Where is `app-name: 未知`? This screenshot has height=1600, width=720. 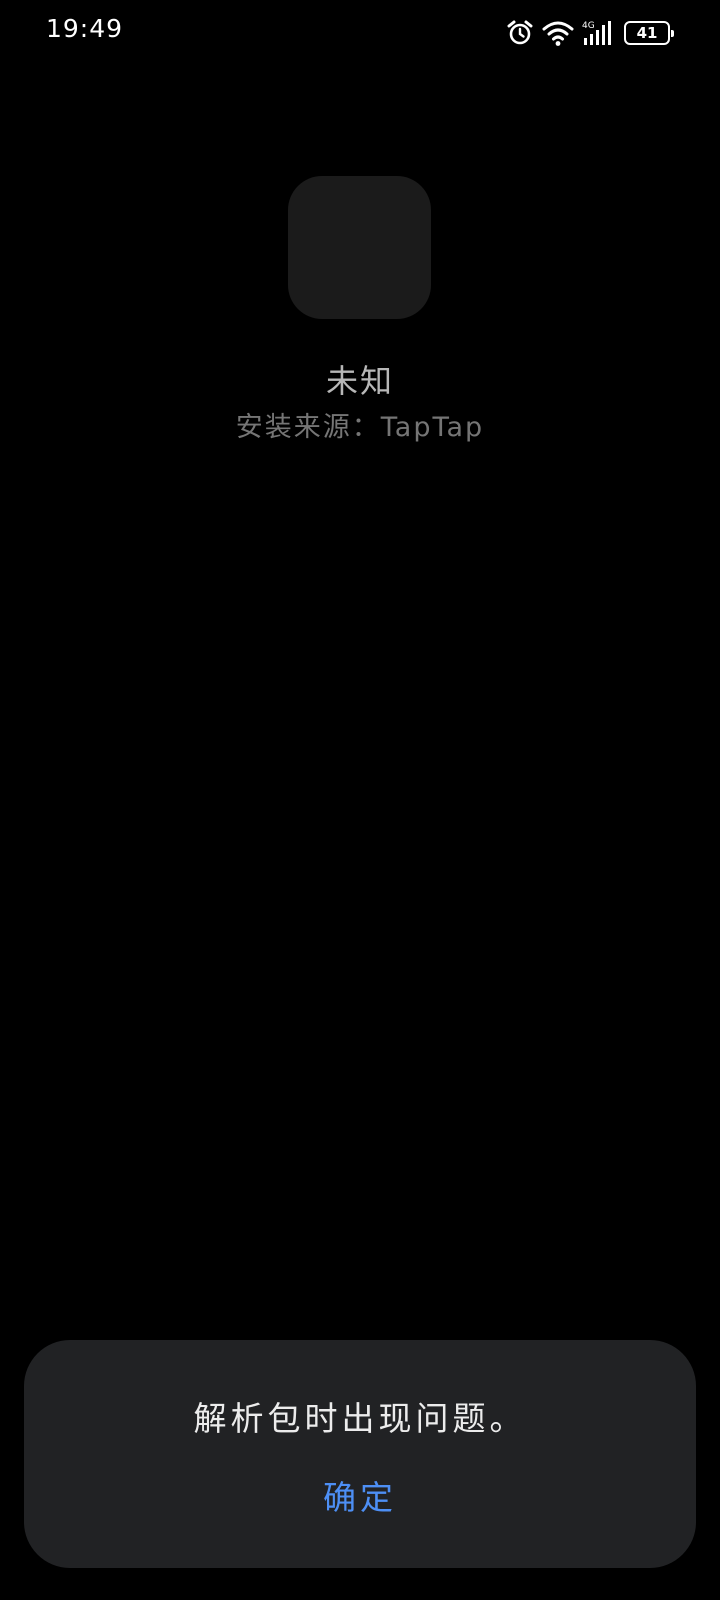 app-name: 未知 is located at coordinates (359, 381).